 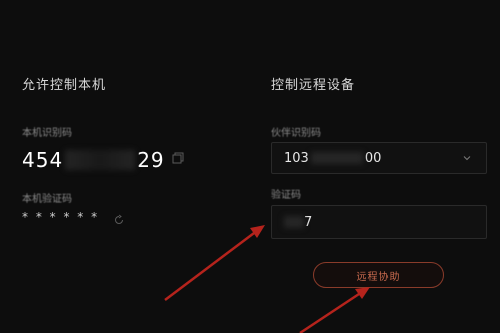 I want to click on copy-icon, so click(x=178, y=158).